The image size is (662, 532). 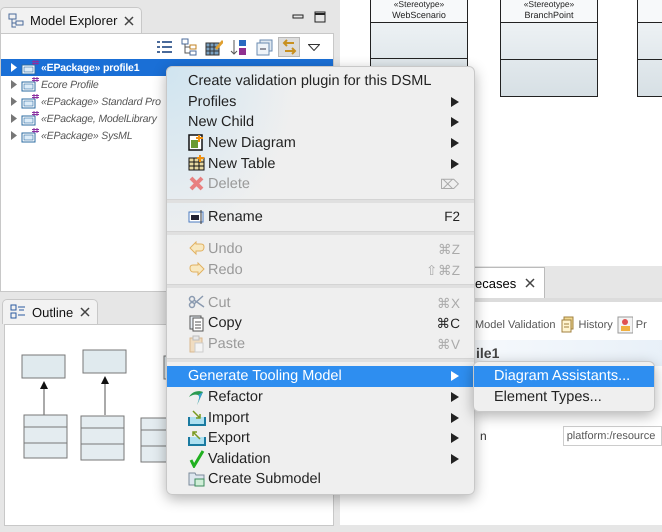 What do you see at coordinates (53, 312) in the screenshot?
I see `tab-title: Outline` at bounding box center [53, 312].